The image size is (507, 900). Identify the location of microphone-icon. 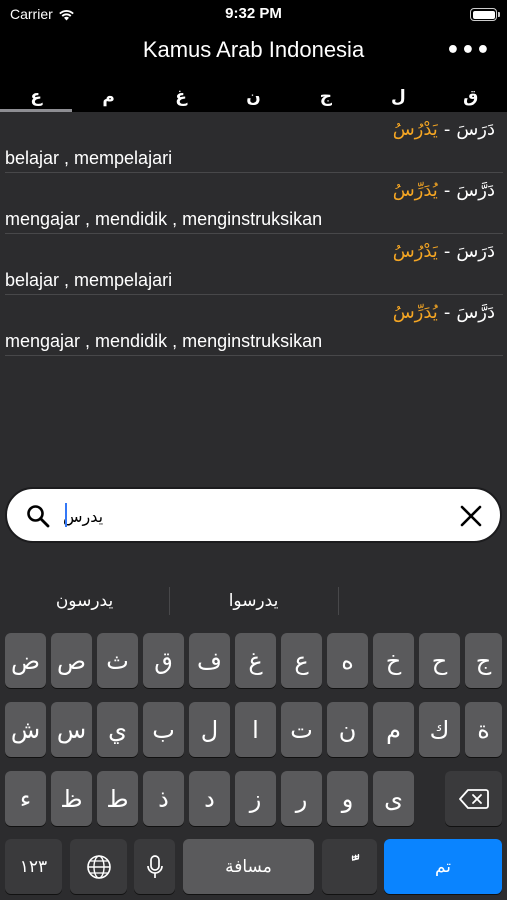
(154, 866).